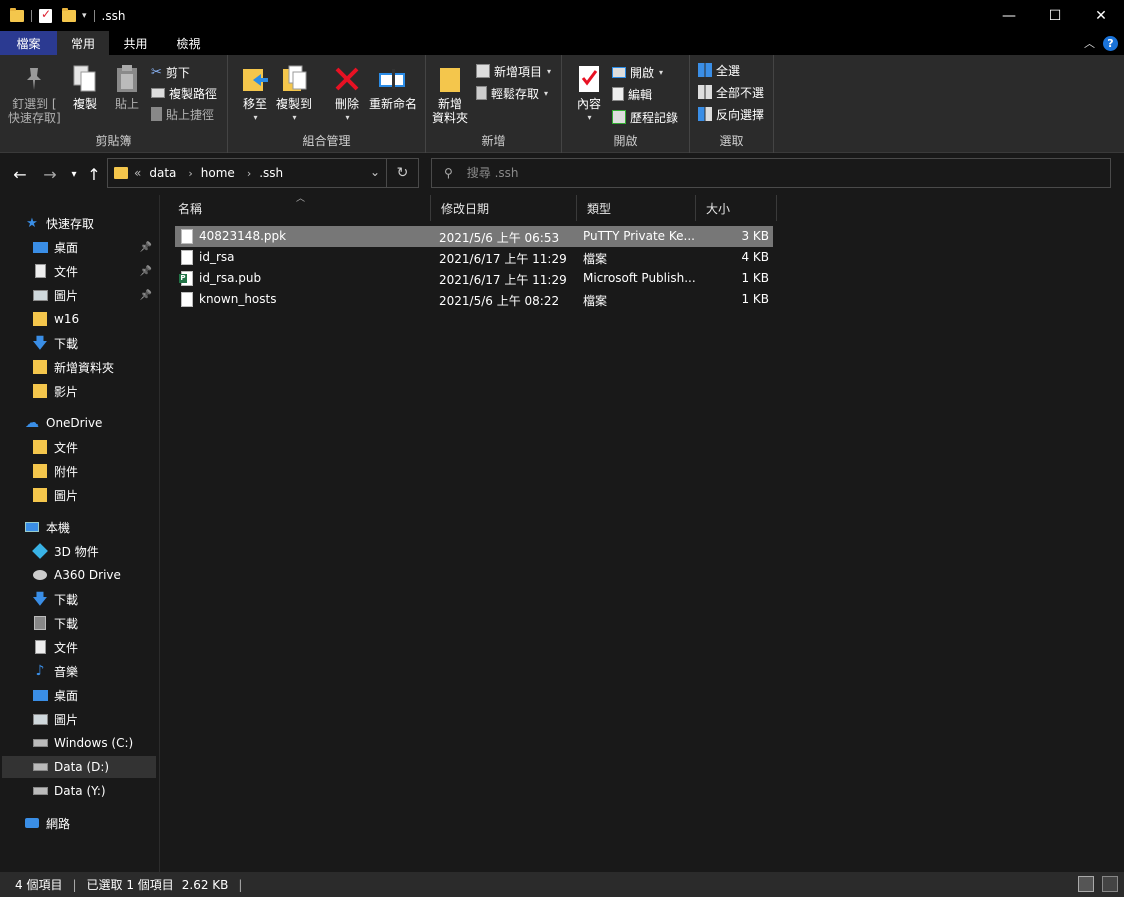 The width and height of the screenshot is (1124, 897). I want to click on search-box: ⚲, so click(771, 173).